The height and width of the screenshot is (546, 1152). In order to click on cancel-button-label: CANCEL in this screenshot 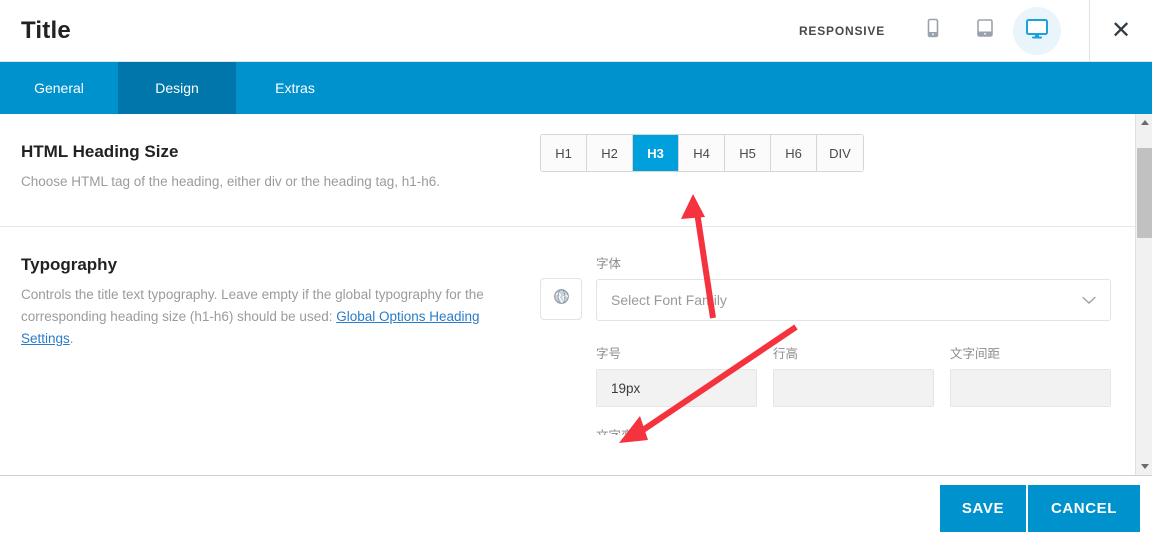, I will do `click(1084, 508)`.